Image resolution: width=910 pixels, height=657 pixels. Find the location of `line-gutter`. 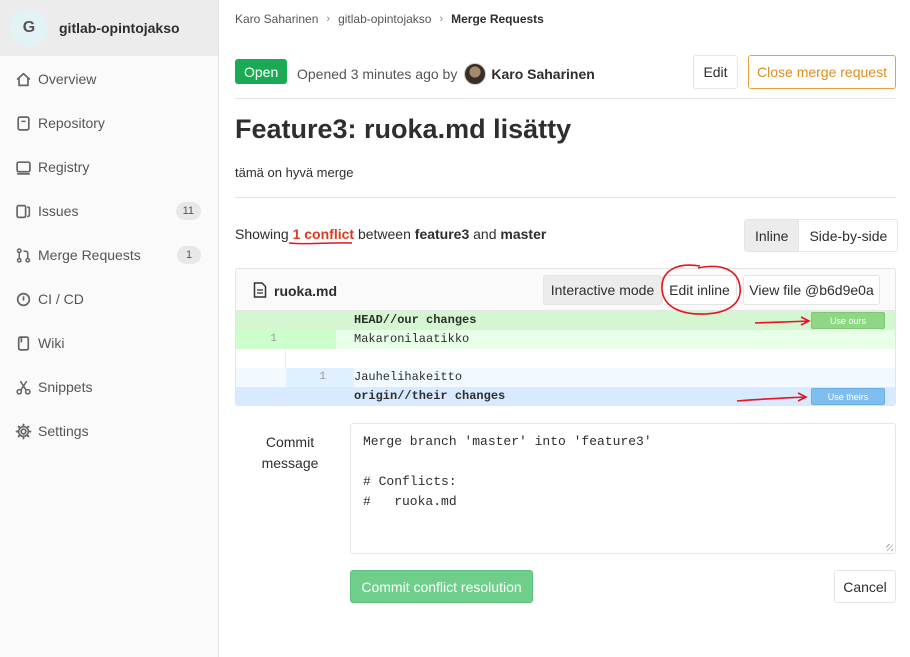

line-gutter is located at coordinates (261, 358).